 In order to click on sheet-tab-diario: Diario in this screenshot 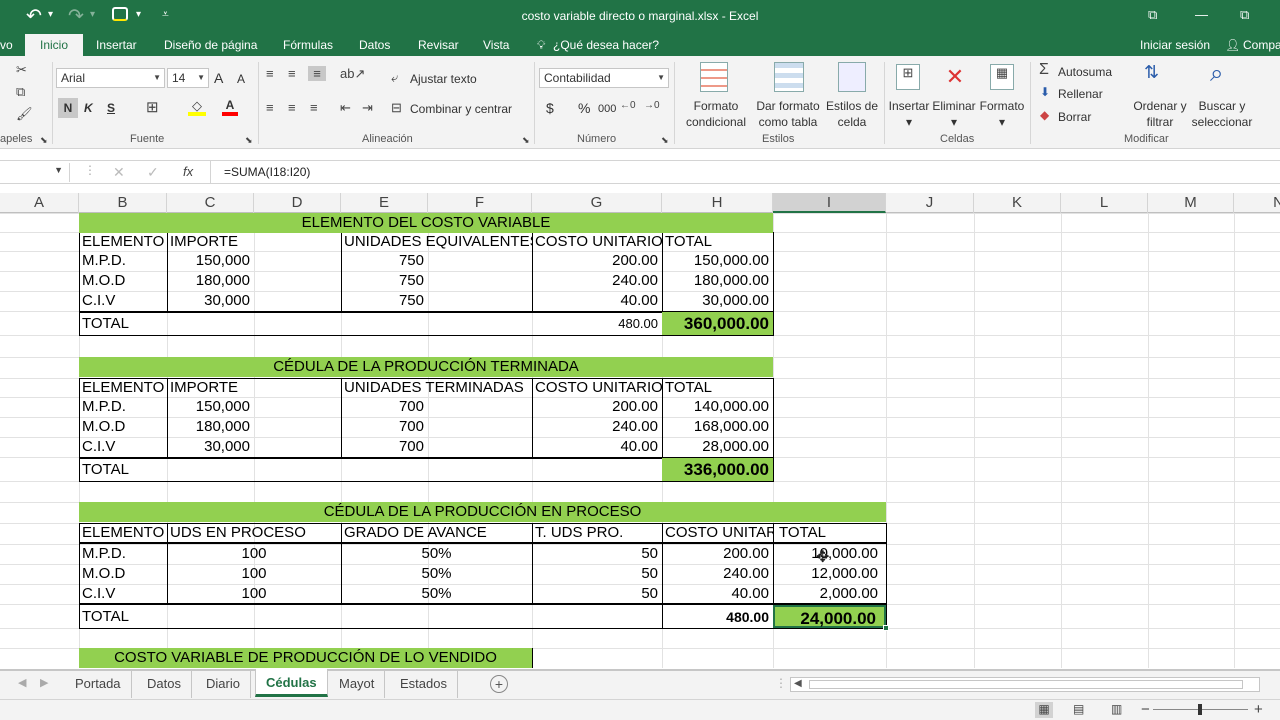, I will do `click(223, 684)`.